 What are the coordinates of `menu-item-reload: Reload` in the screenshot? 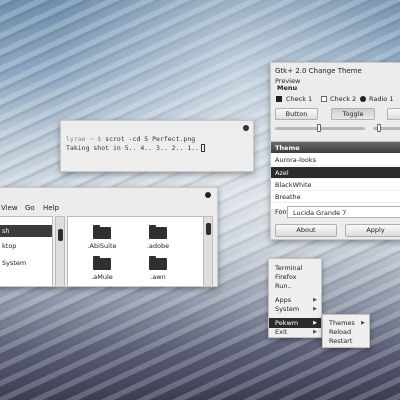 It's located at (340, 332).